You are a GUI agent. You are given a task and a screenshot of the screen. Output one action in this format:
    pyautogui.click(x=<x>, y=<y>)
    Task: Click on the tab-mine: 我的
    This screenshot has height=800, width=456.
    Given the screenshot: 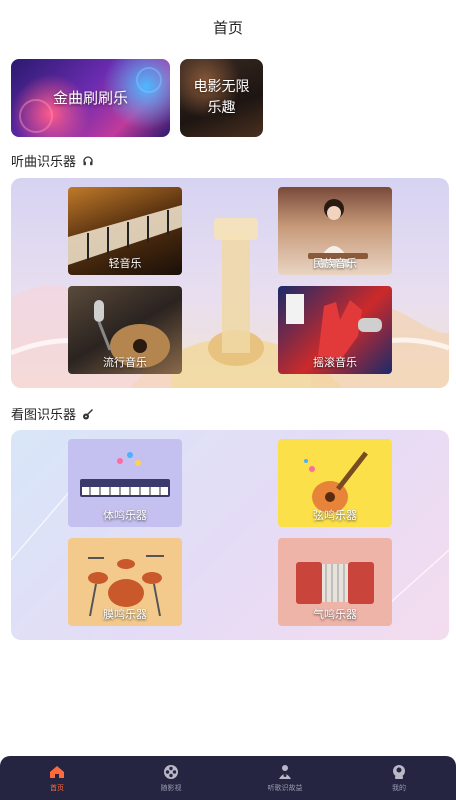 What is the action you would take?
    pyautogui.click(x=399, y=778)
    